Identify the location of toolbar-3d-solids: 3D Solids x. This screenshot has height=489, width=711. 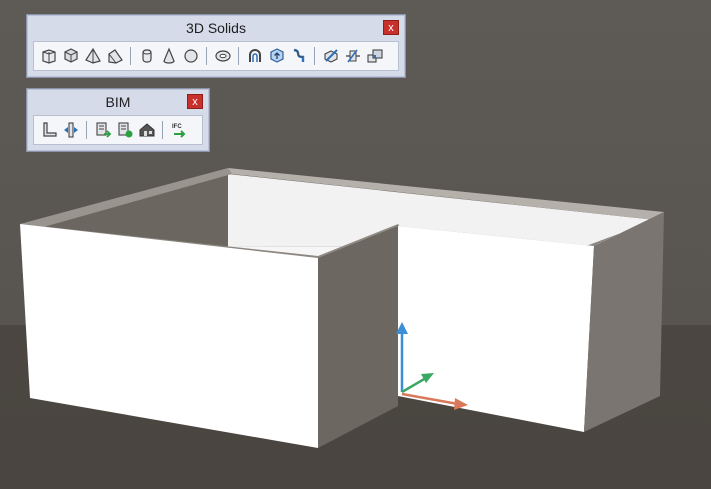
(216, 46).